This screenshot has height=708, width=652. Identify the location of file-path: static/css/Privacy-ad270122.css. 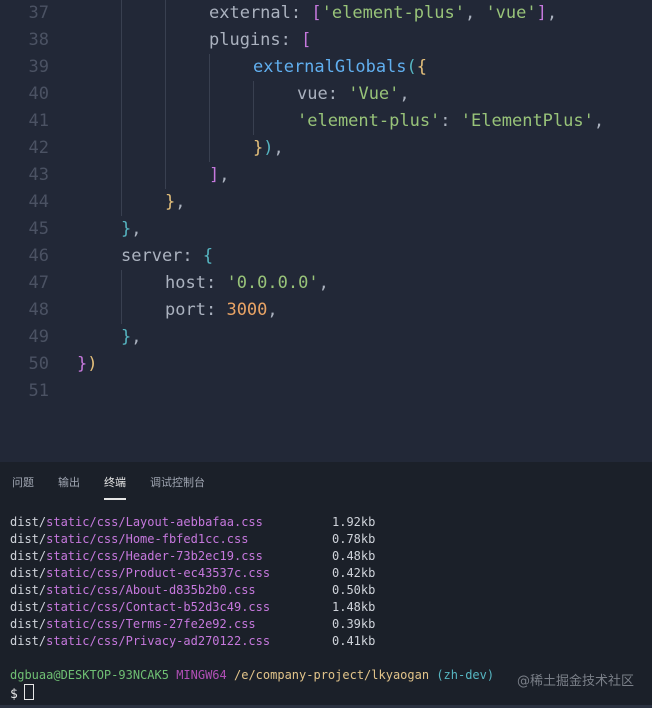
(158, 641).